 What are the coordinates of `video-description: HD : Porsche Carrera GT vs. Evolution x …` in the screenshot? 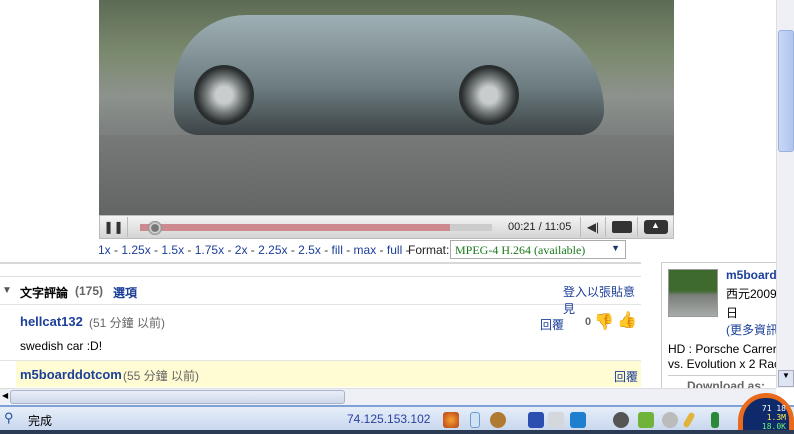 It's located at (722, 356).